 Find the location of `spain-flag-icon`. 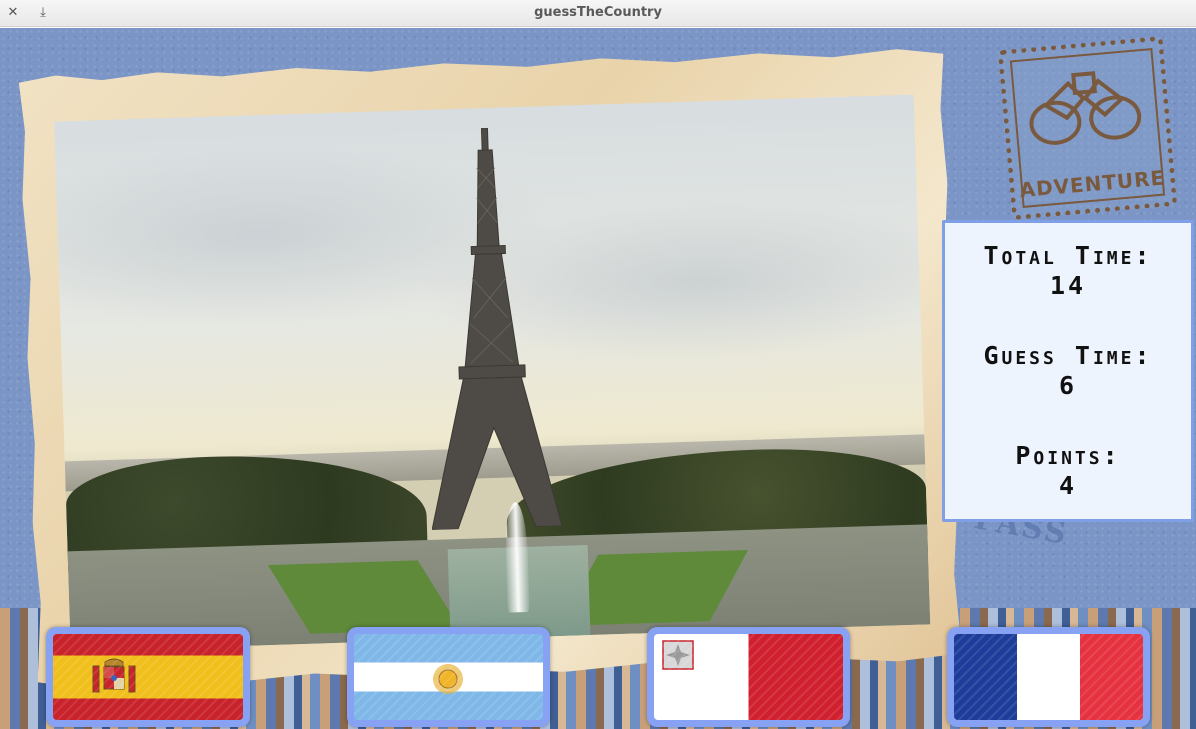

spain-flag-icon is located at coordinates (148, 677).